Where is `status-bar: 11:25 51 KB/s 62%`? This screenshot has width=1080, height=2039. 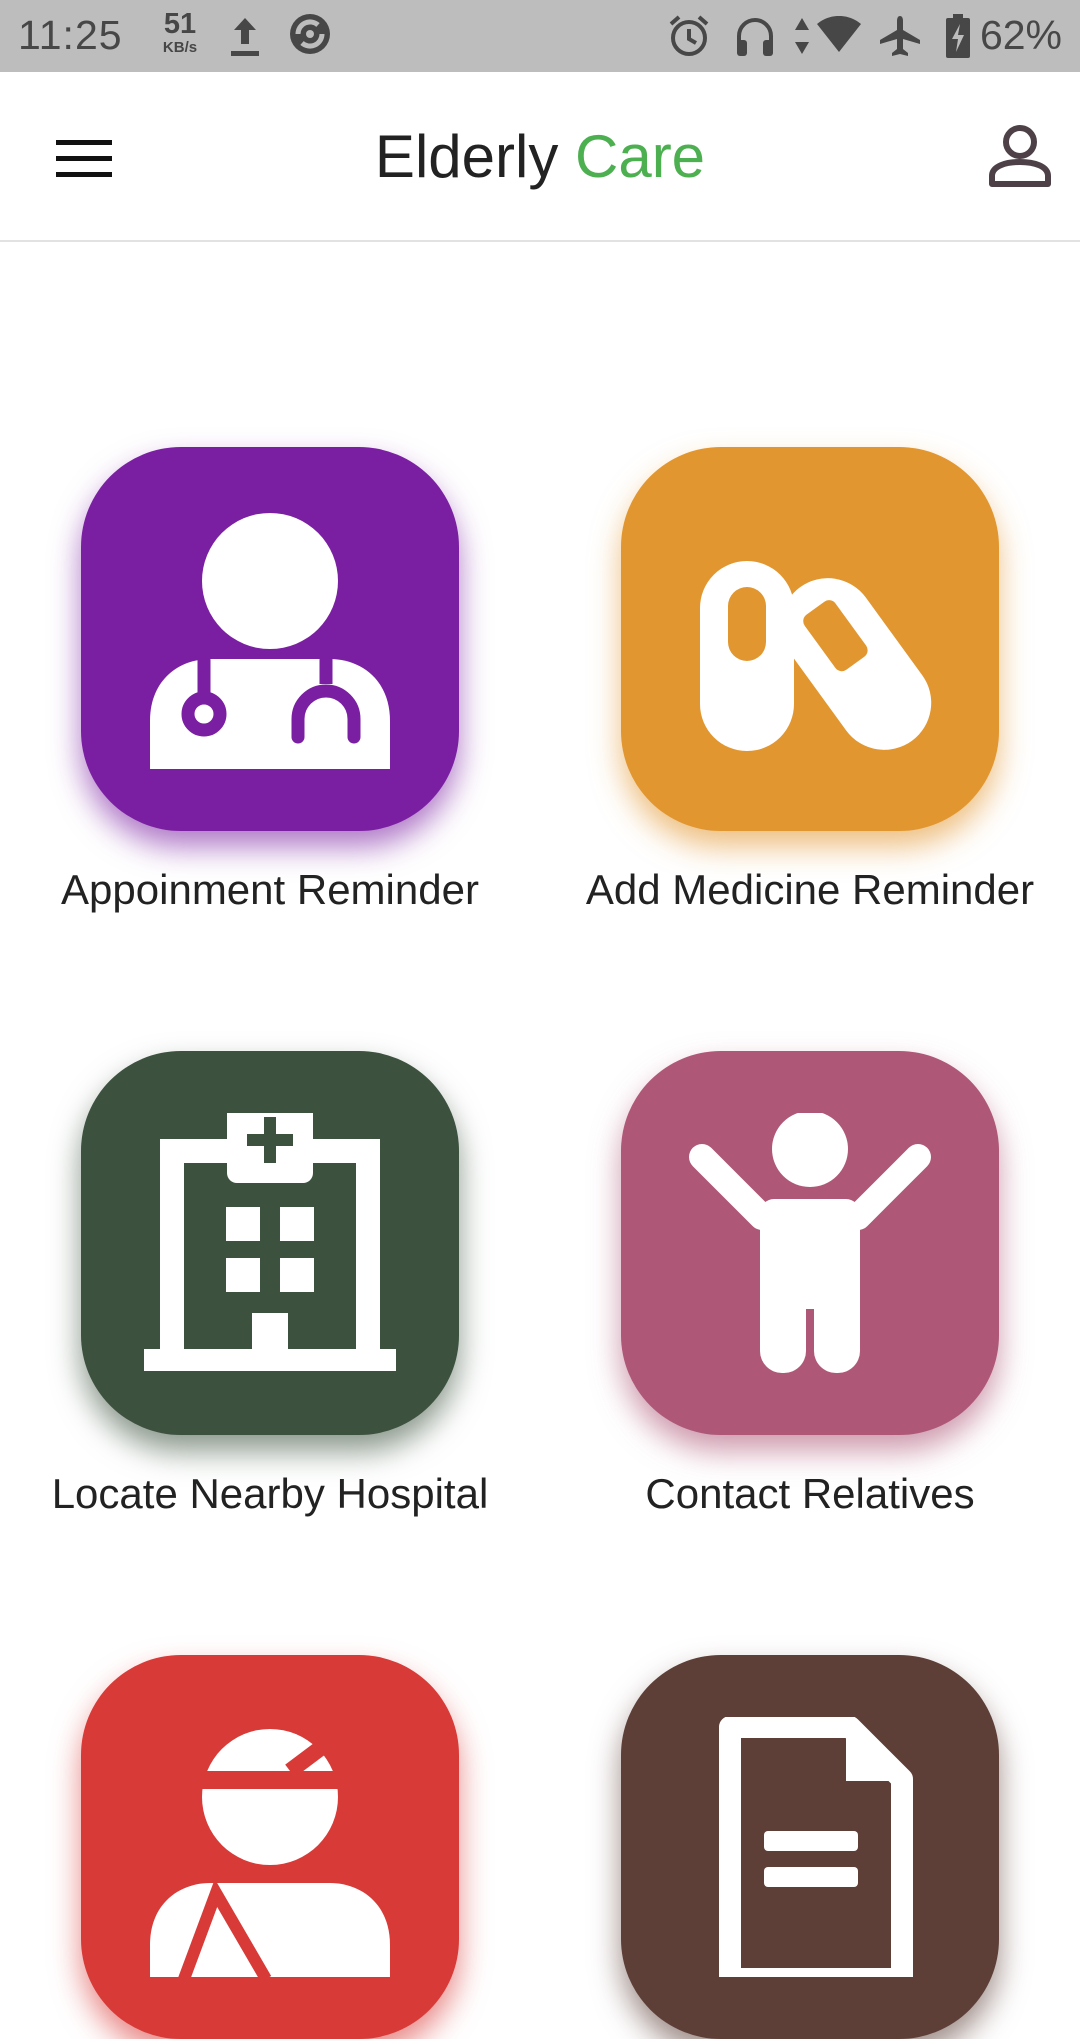
status-bar: 11:25 51 KB/s 62% is located at coordinates (540, 36).